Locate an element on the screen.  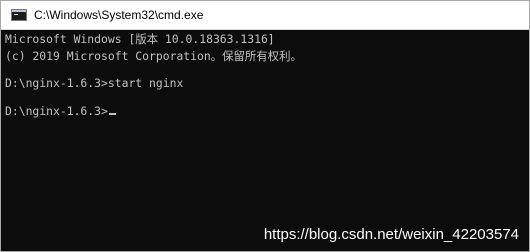
console-line-prompt: D:\nginx-1.6.3> is located at coordinates (267, 111).